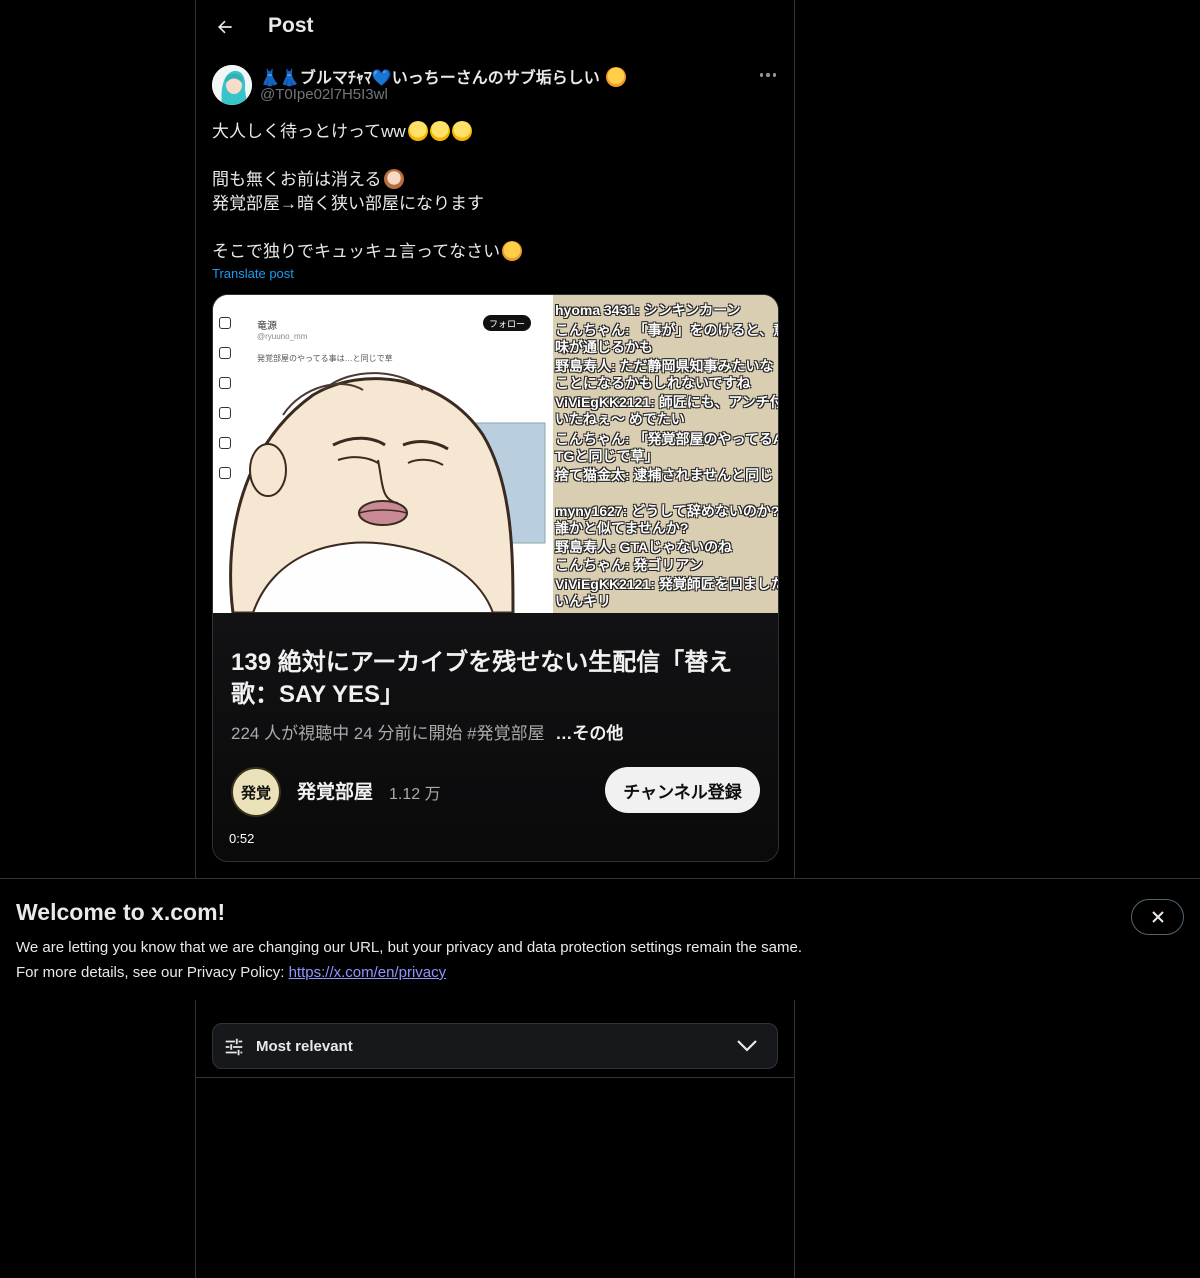 This screenshot has width=1200, height=1278. Describe the element at coordinates (666, 439) in the screenshot. I see `chat-message: こんちゃん: 「発覚部屋のやってるA` at that location.